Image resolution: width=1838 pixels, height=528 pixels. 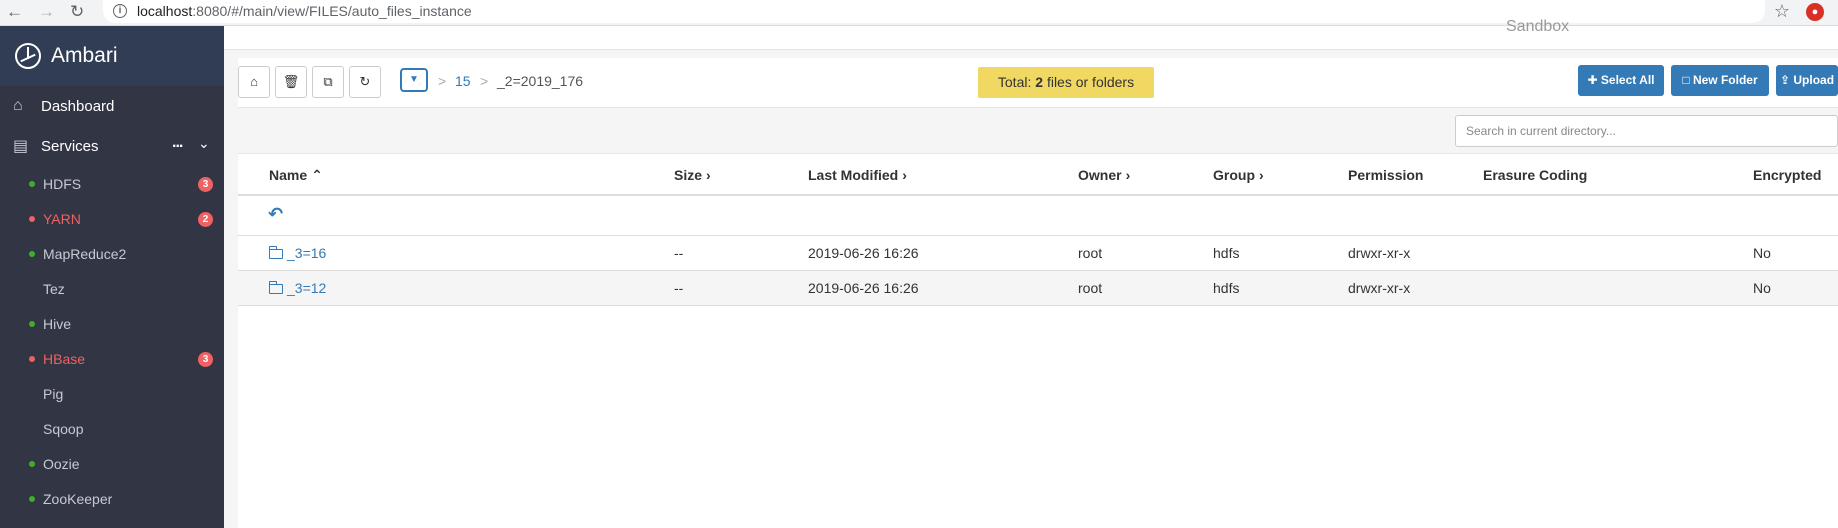 I want to click on sidebar-item-label: Tez, so click(x=54, y=288).